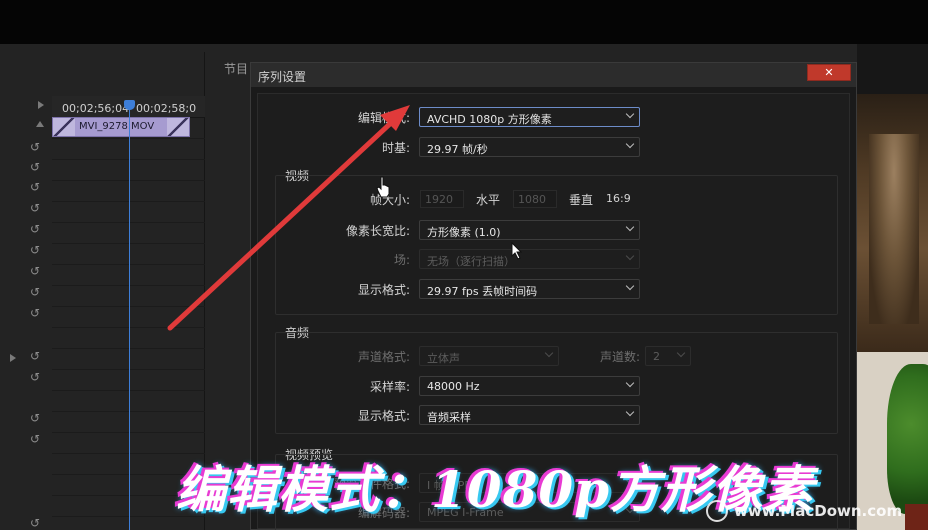  Describe the element at coordinates (464, 22) in the screenshot. I see `top-black-bar` at that location.